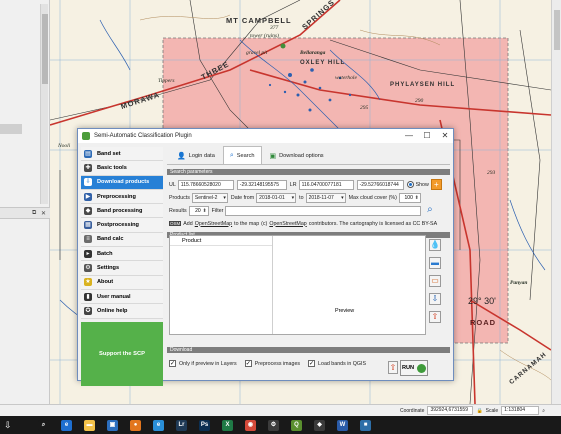  What do you see at coordinates (178, 210) in the screenshot?
I see `results-label: Results` at bounding box center [178, 210].